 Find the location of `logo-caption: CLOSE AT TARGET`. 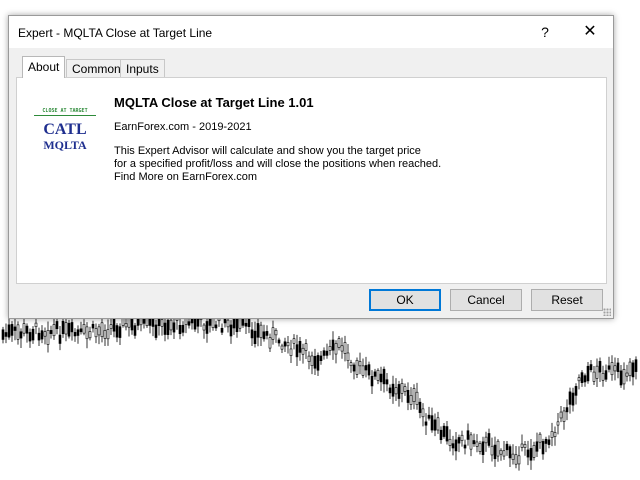

logo-caption: CLOSE AT TARGET is located at coordinates (65, 111).